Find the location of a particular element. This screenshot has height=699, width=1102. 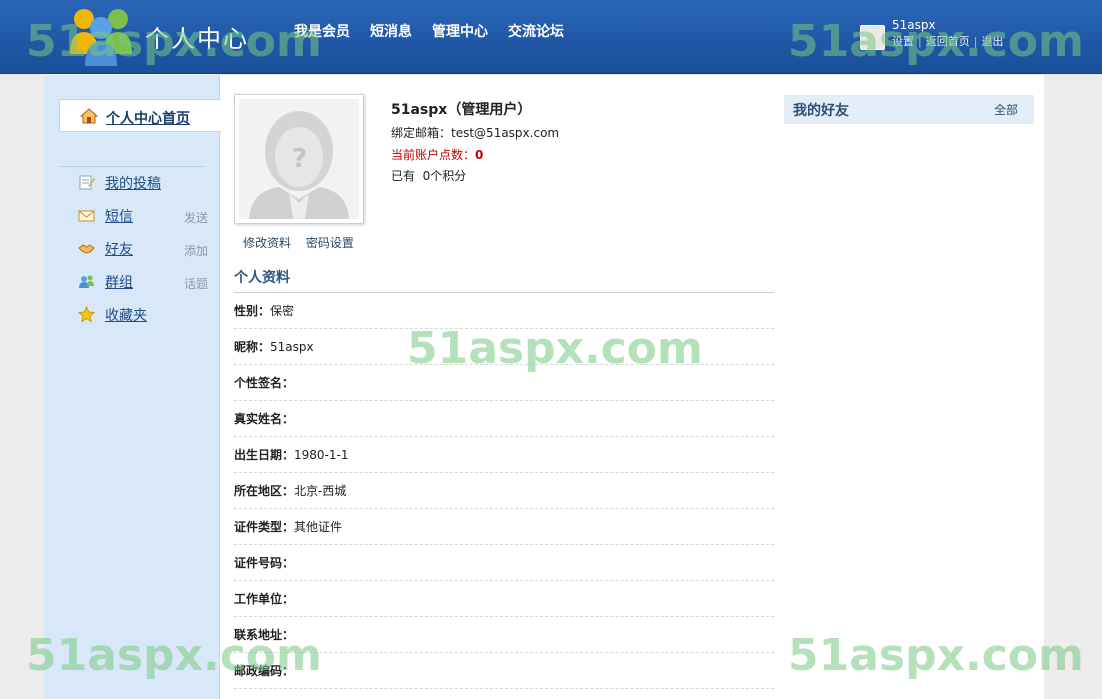

home-link: 返回首页 is located at coordinates (948, 41).